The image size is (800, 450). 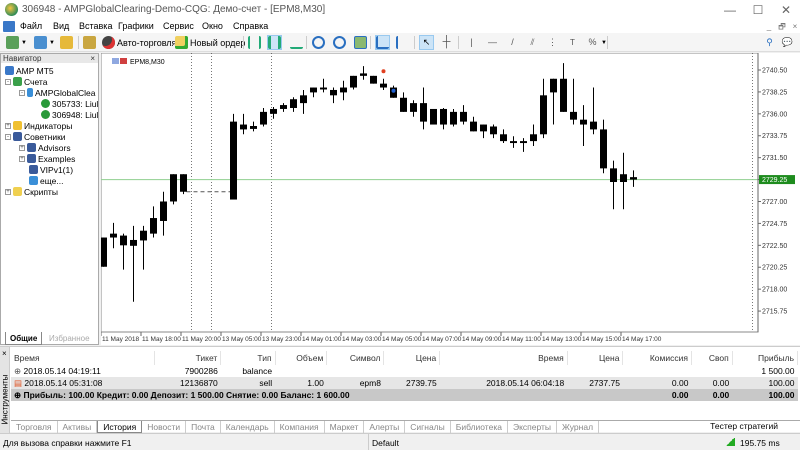 What do you see at coordinates (572, 42) in the screenshot?
I see `text-label-icon: T` at bounding box center [572, 42].